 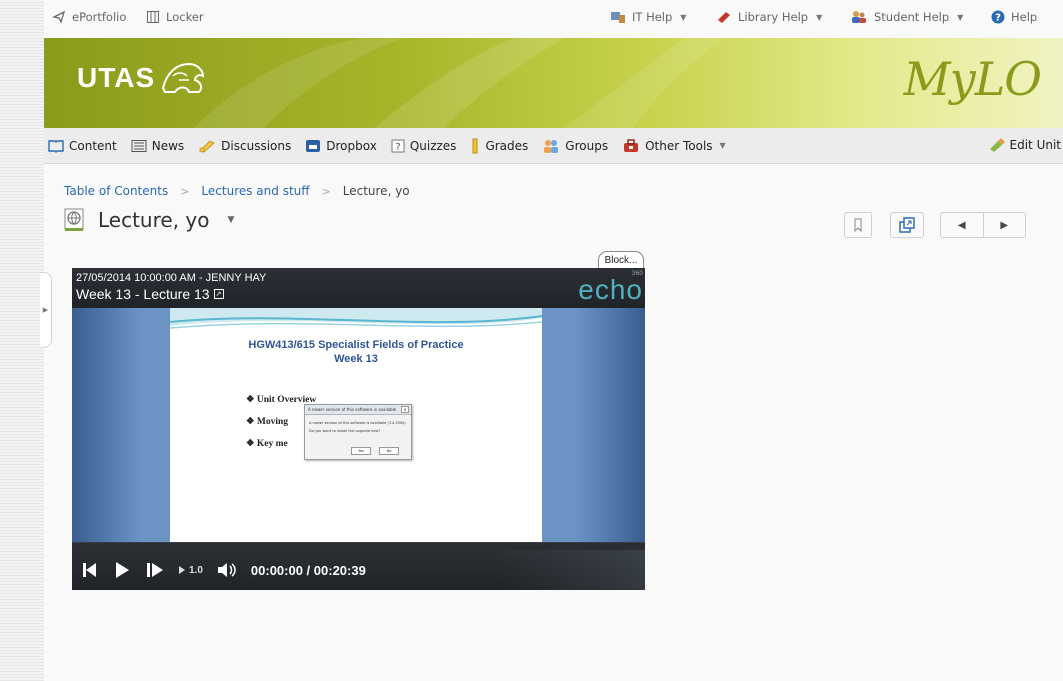 What do you see at coordinates (116, 191) in the screenshot?
I see `breadcrumb-table-of-contents: Table of Contents` at bounding box center [116, 191].